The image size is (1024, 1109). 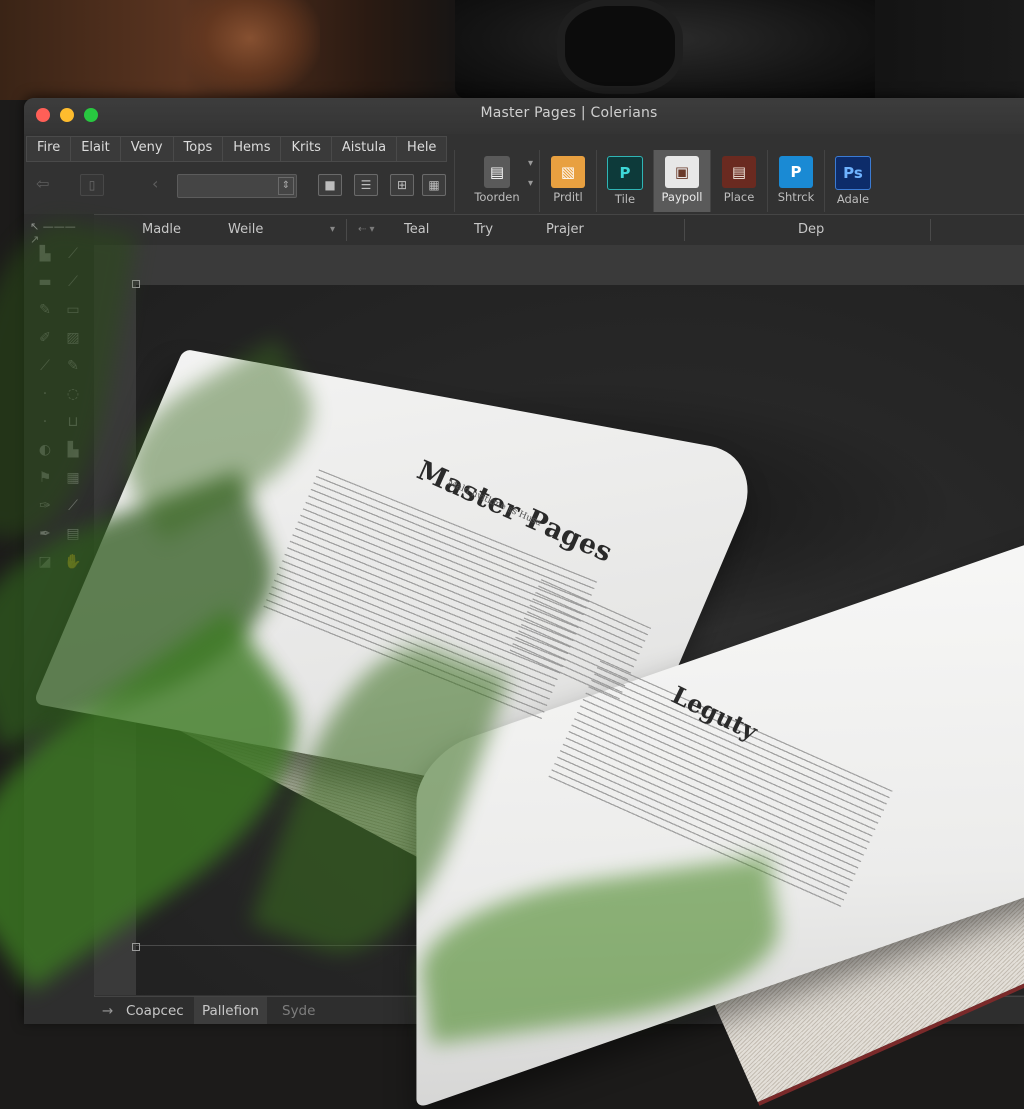 I want to click on menu-item-veny: Veny, so click(x=147, y=149).